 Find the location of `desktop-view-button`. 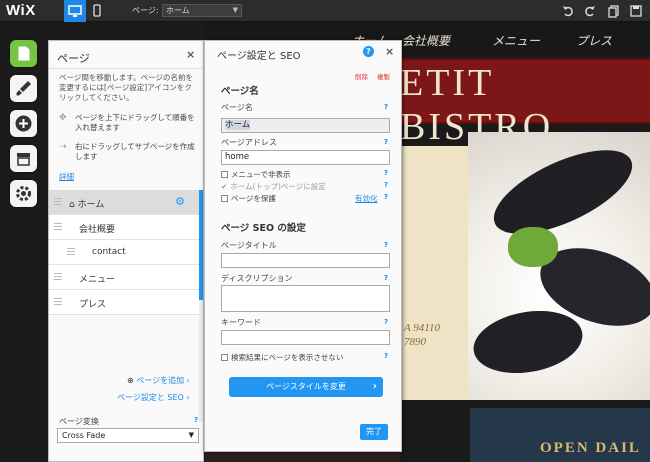

desktop-view-button is located at coordinates (75, 11).